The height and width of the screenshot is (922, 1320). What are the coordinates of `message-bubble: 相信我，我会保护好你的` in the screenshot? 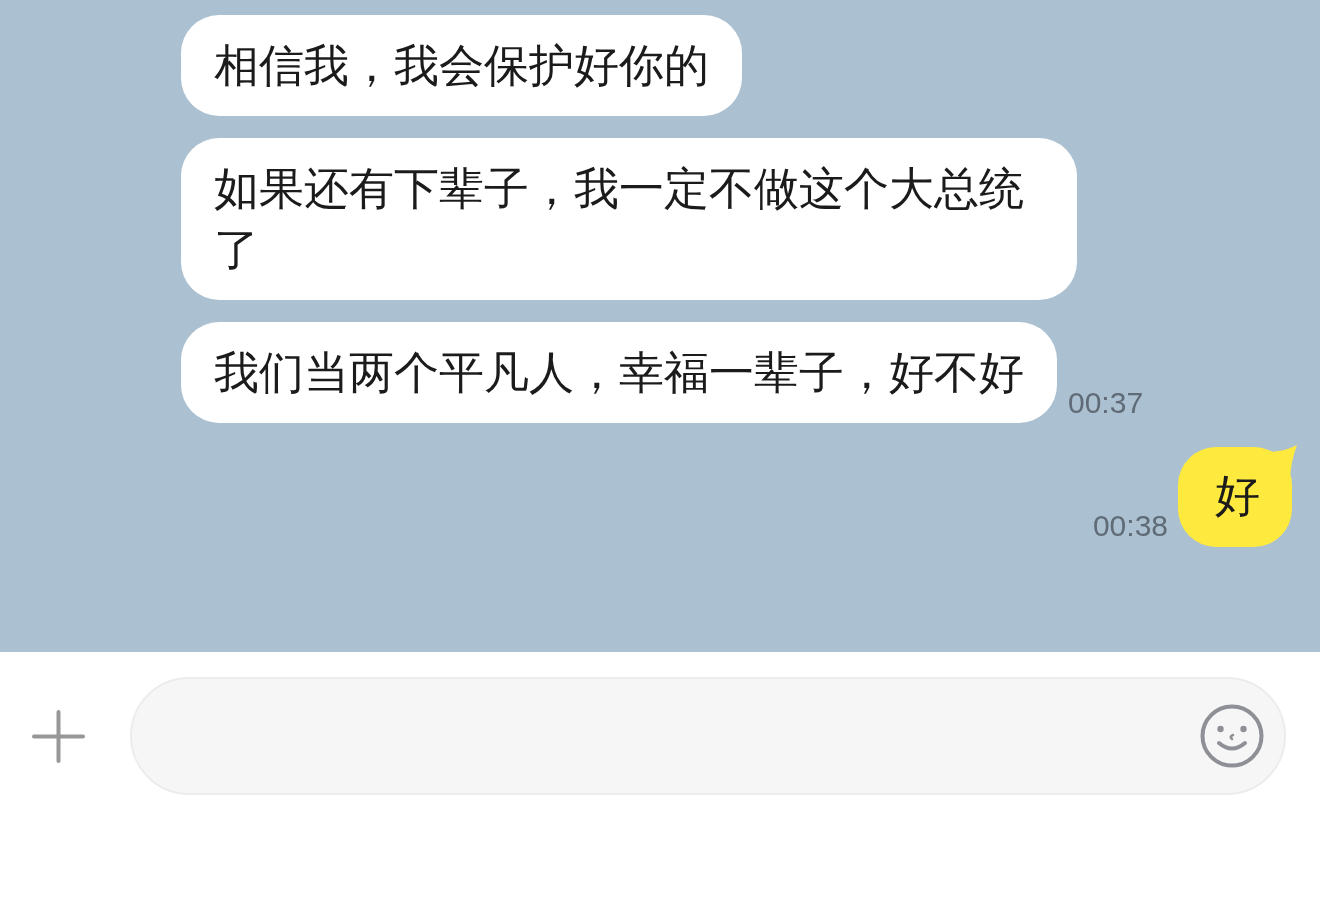 It's located at (461, 65).